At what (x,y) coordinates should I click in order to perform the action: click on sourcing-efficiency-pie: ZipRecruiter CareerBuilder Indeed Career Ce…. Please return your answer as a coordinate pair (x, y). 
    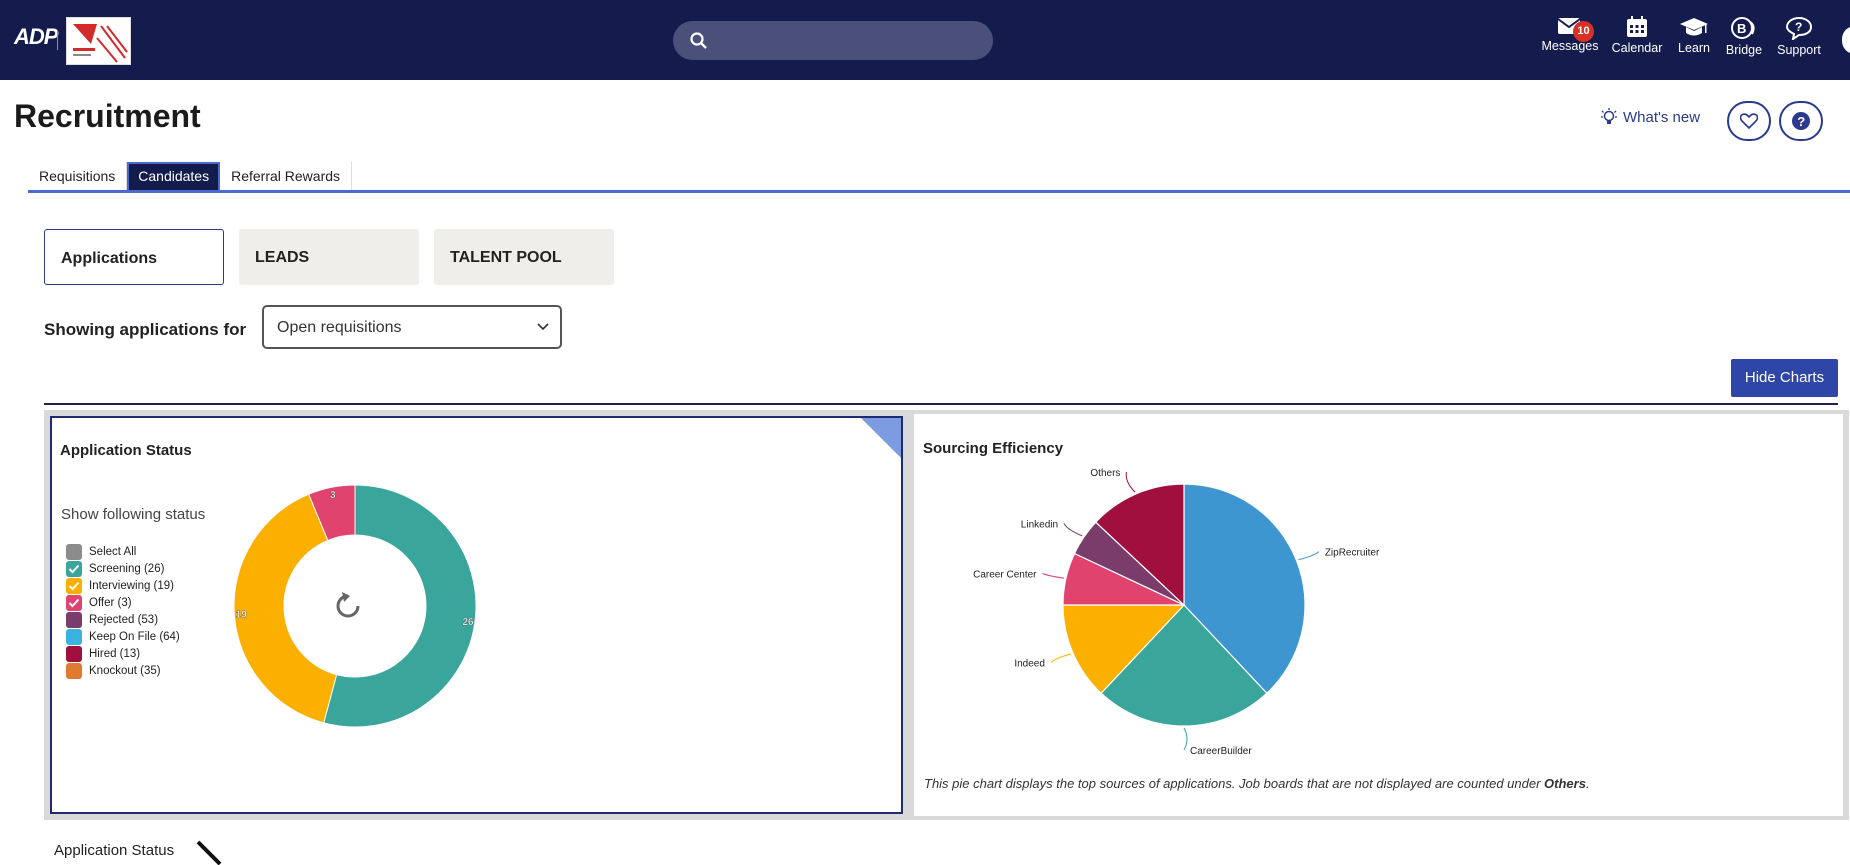
    Looking at the image, I should click on (1176, 612).